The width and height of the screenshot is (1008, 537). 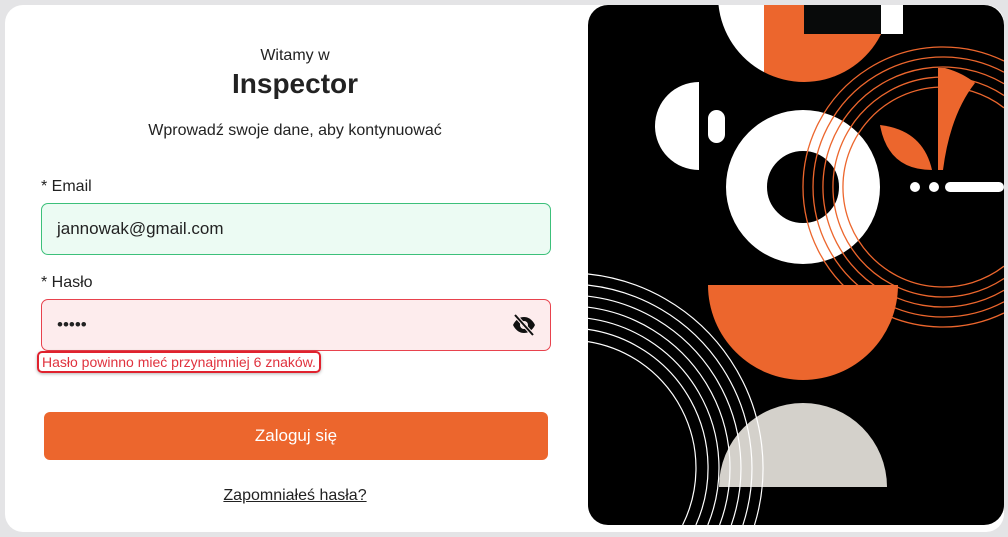 What do you see at coordinates (72, 324) in the screenshot?
I see `password-value: •••••` at bounding box center [72, 324].